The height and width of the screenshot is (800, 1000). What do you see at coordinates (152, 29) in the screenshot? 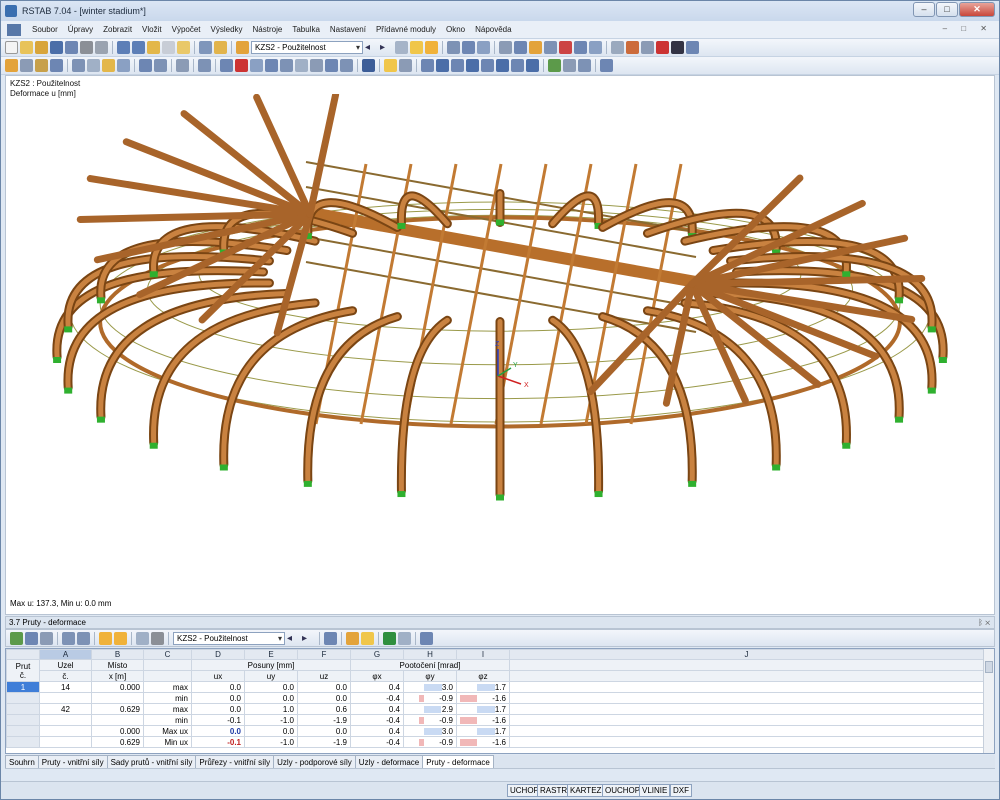
I see `menu-vlozit: Vložit` at bounding box center [152, 29].